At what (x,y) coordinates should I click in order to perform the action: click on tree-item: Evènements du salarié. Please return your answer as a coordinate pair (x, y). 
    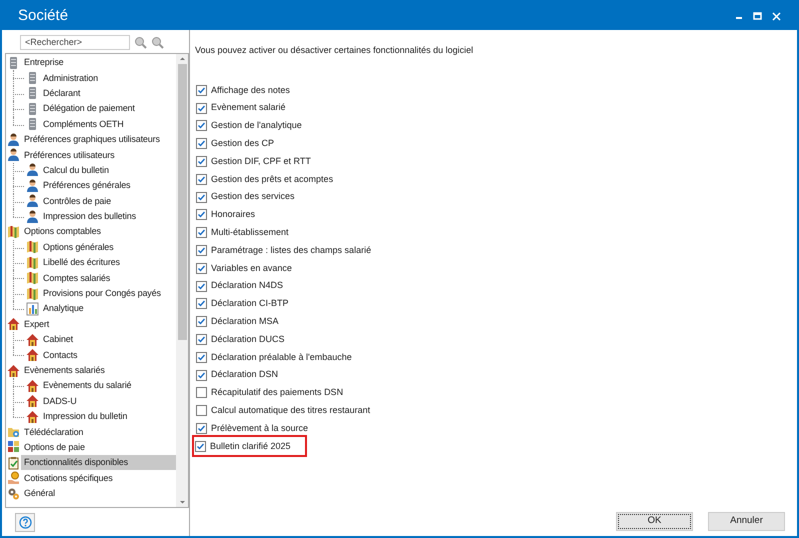
    Looking at the image, I should click on (108, 386).